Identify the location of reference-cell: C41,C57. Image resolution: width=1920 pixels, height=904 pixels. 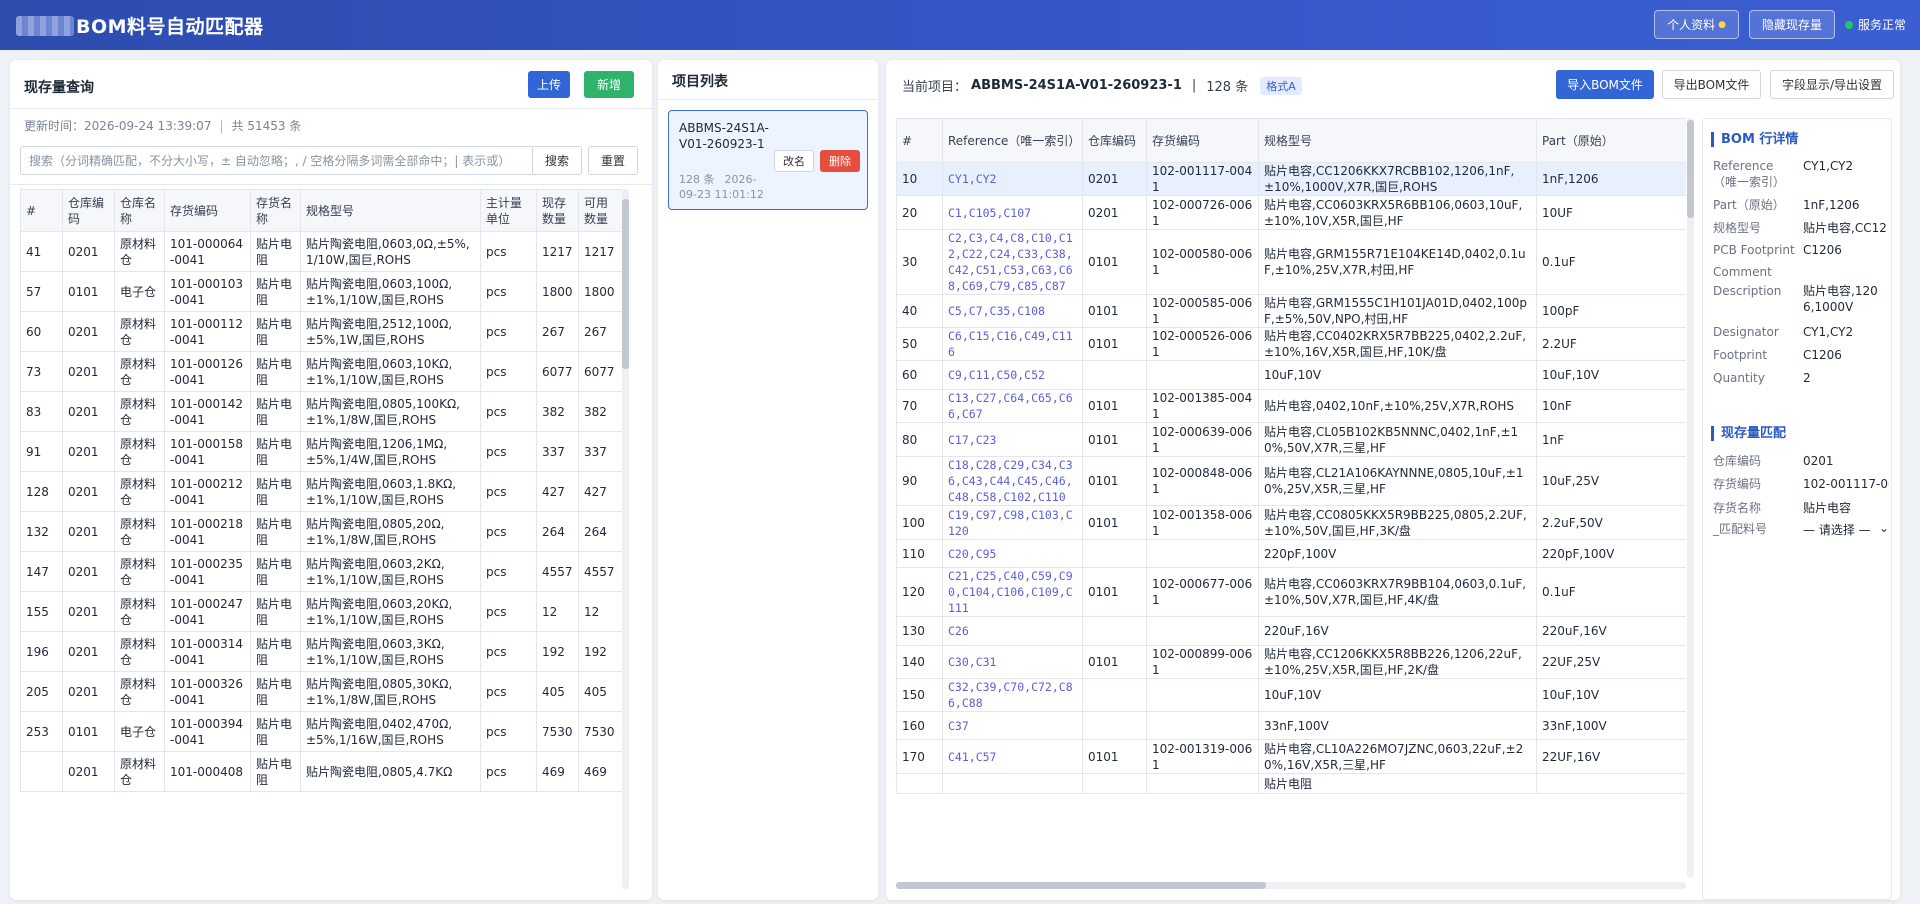
(1012, 756).